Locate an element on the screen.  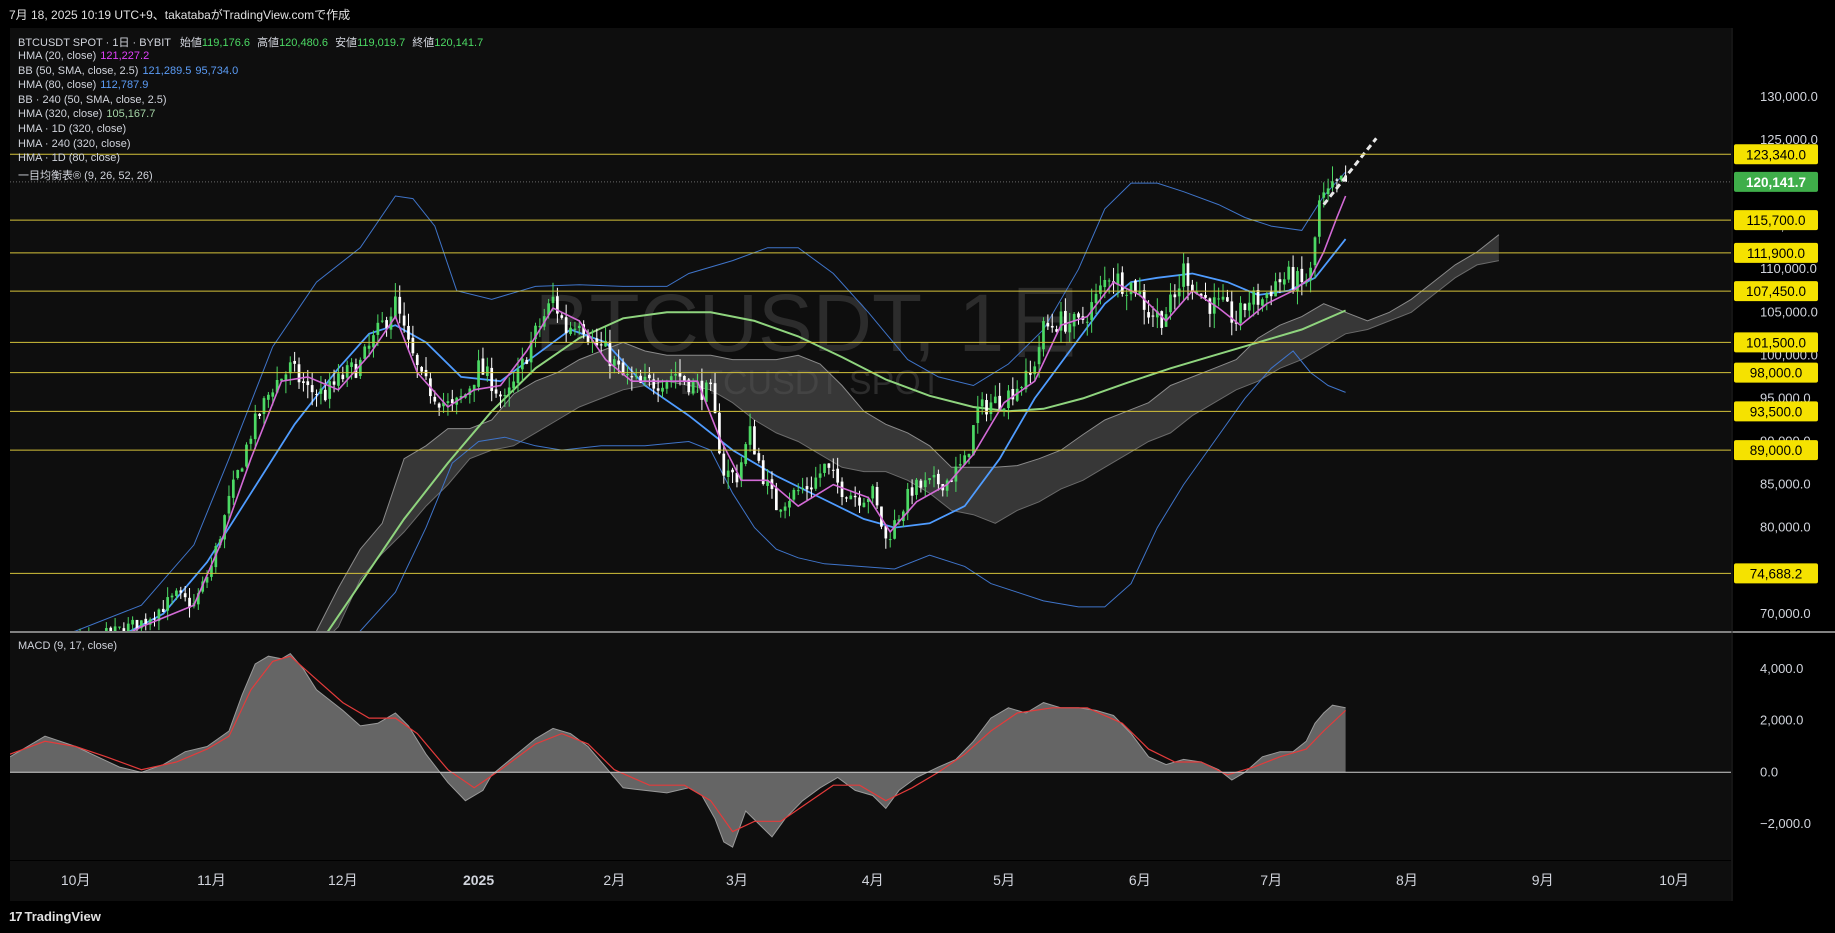
close-value: 120,141.7 is located at coordinates (459, 43).